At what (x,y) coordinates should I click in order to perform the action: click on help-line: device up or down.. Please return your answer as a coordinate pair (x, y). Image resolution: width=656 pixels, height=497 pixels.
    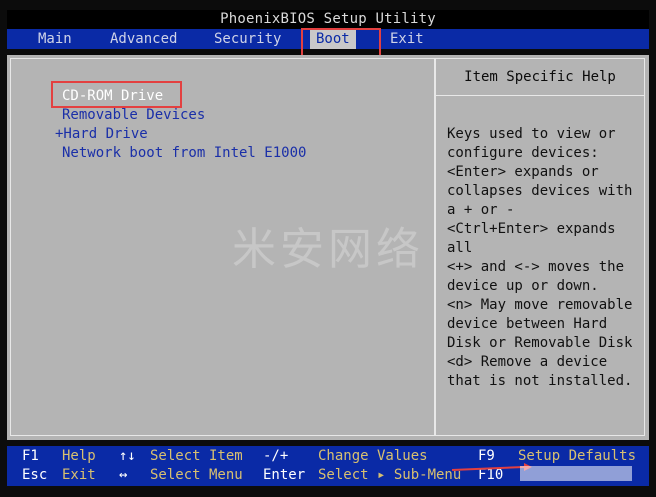
    Looking at the image, I should click on (523, 286).